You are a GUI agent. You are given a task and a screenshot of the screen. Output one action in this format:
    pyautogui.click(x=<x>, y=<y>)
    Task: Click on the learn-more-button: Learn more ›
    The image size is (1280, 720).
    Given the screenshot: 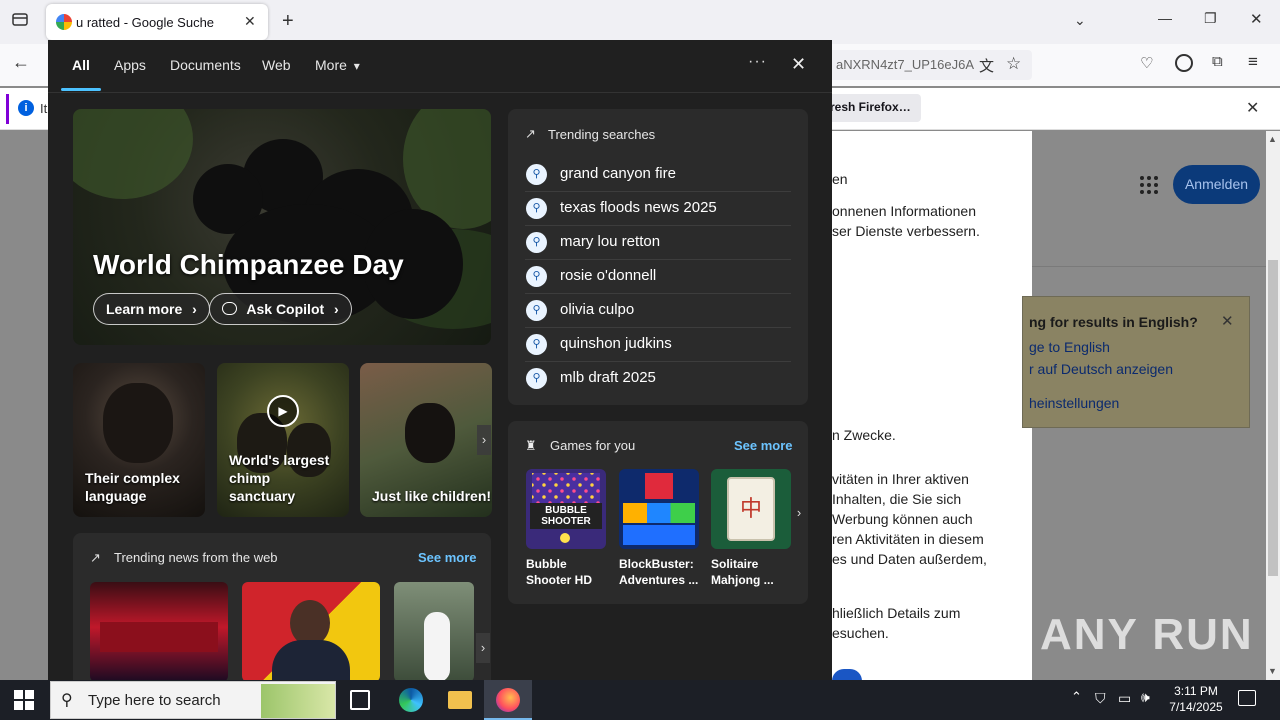 What is the action you would take?
    pyautogui.click(x=151, y=309)
    